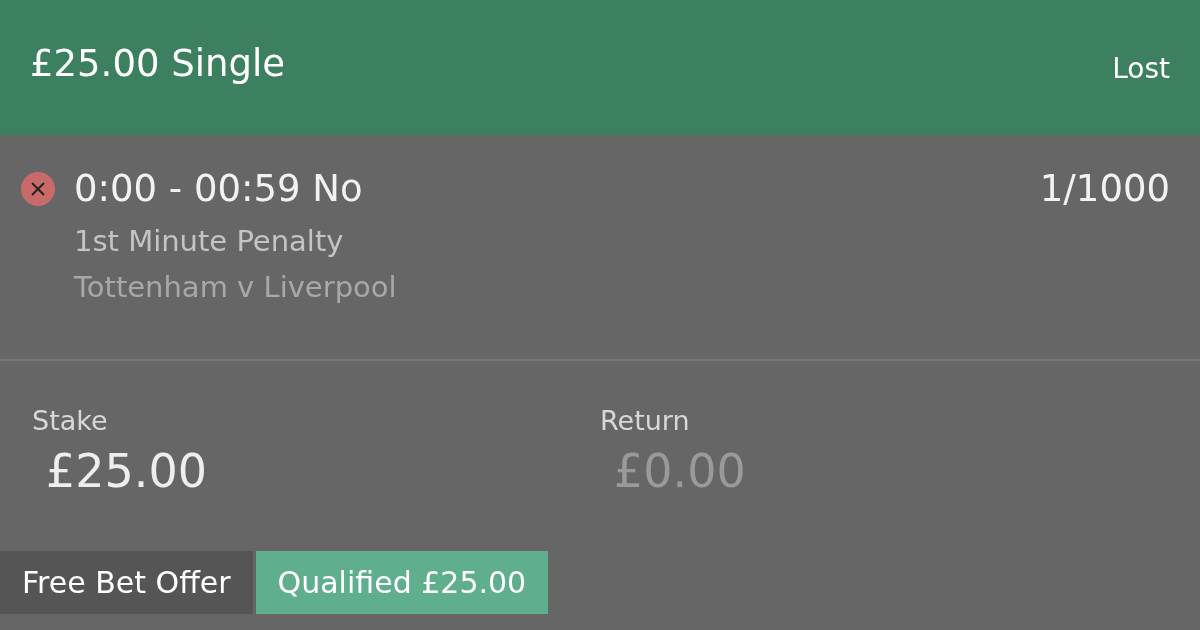  I want to click on offer-label: Free Bet Offer, so click(126, 582).